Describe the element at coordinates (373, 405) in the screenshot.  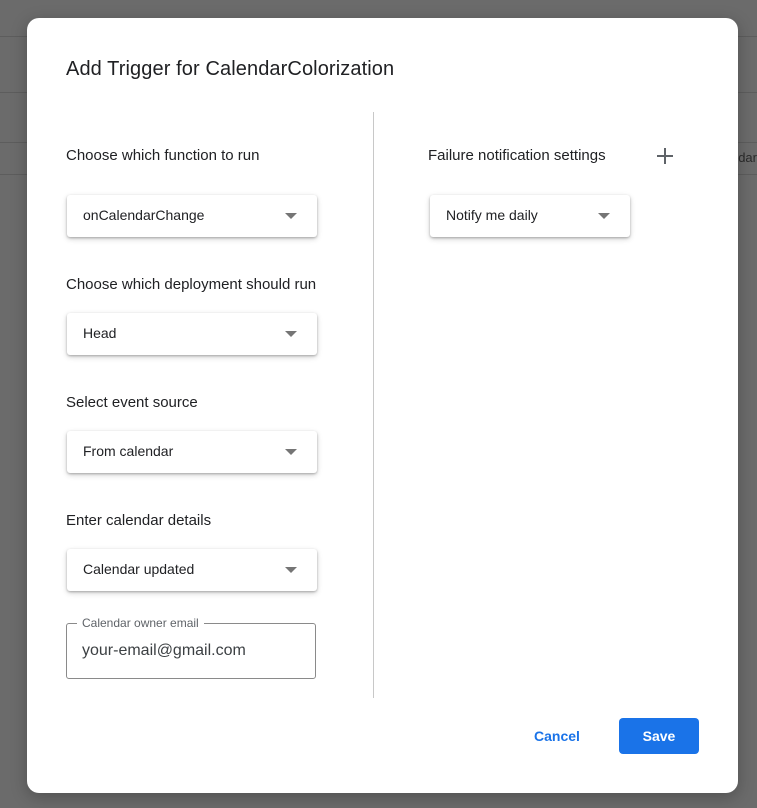
I see `column-divider` at that location.